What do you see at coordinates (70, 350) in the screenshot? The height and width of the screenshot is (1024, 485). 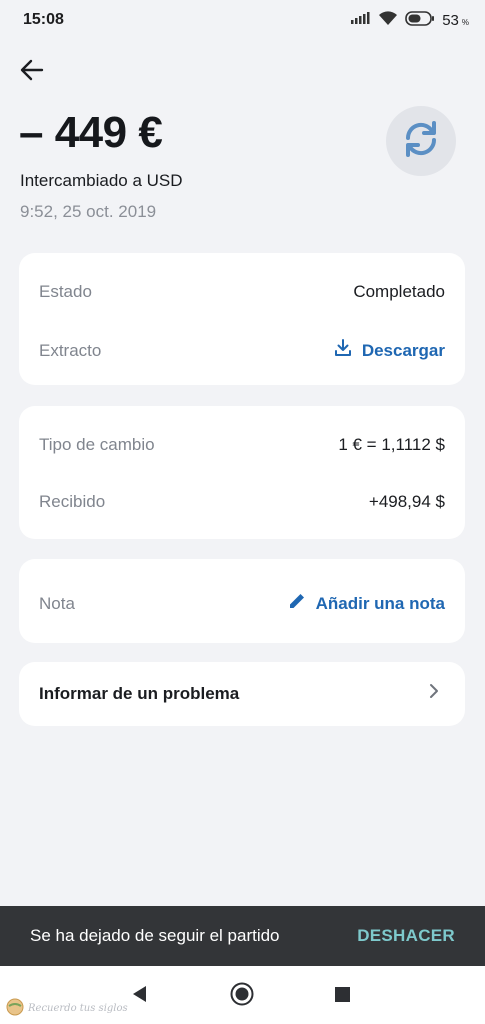 I see `statement-label: Extracto` at bounding box center [70, 350].